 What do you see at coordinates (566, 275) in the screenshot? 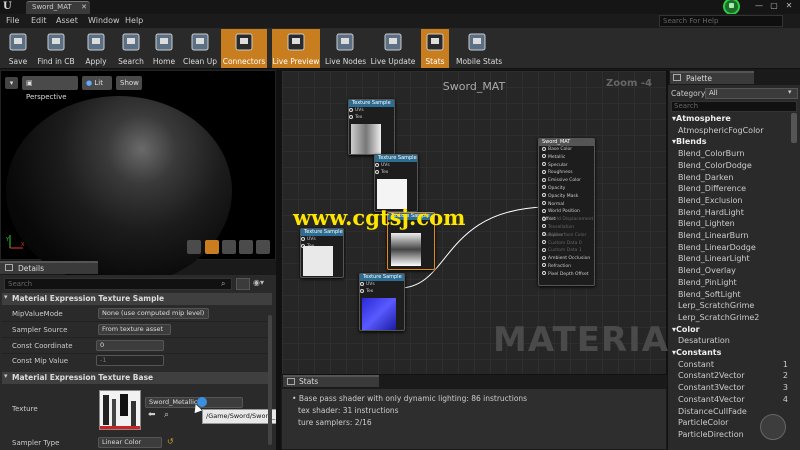
I see `result-pin: Pixel Depth Offset` at bounding box center [566, 275].